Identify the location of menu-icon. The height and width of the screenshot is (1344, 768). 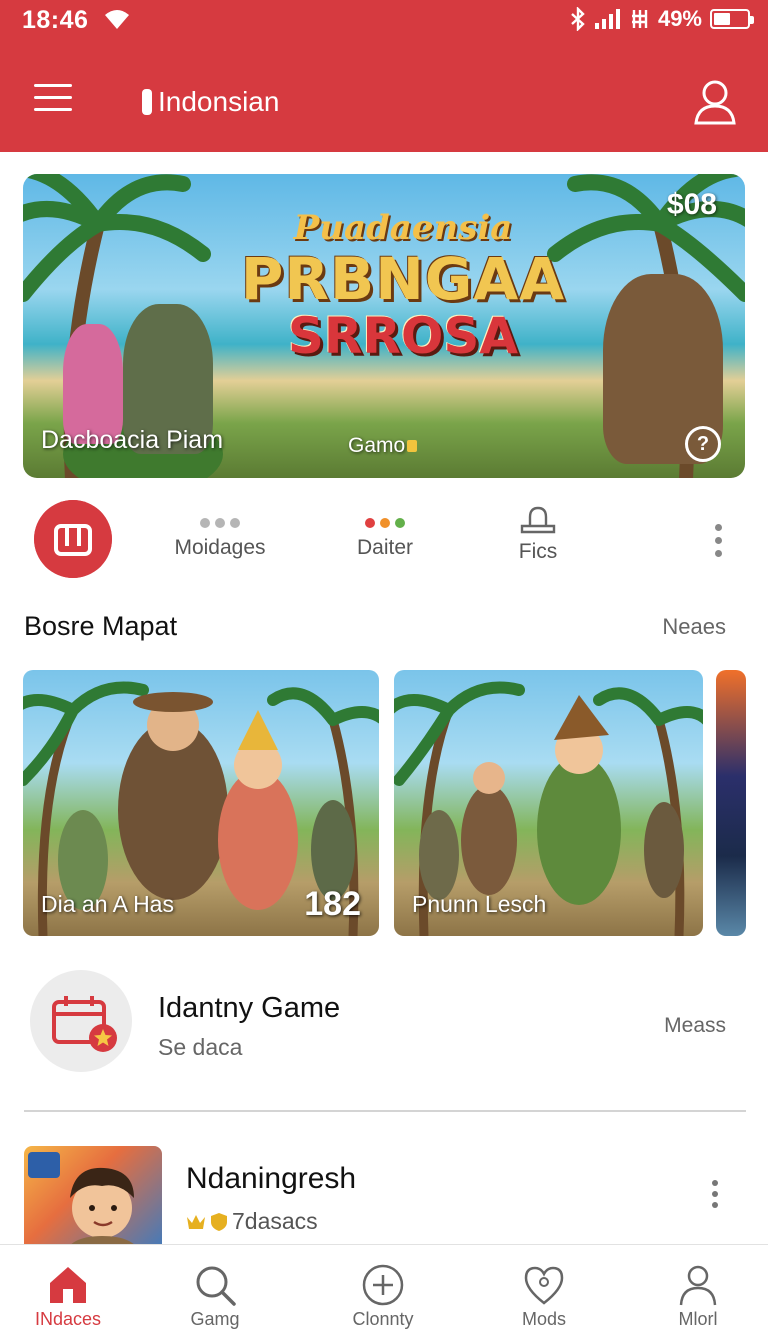
(53, 85).